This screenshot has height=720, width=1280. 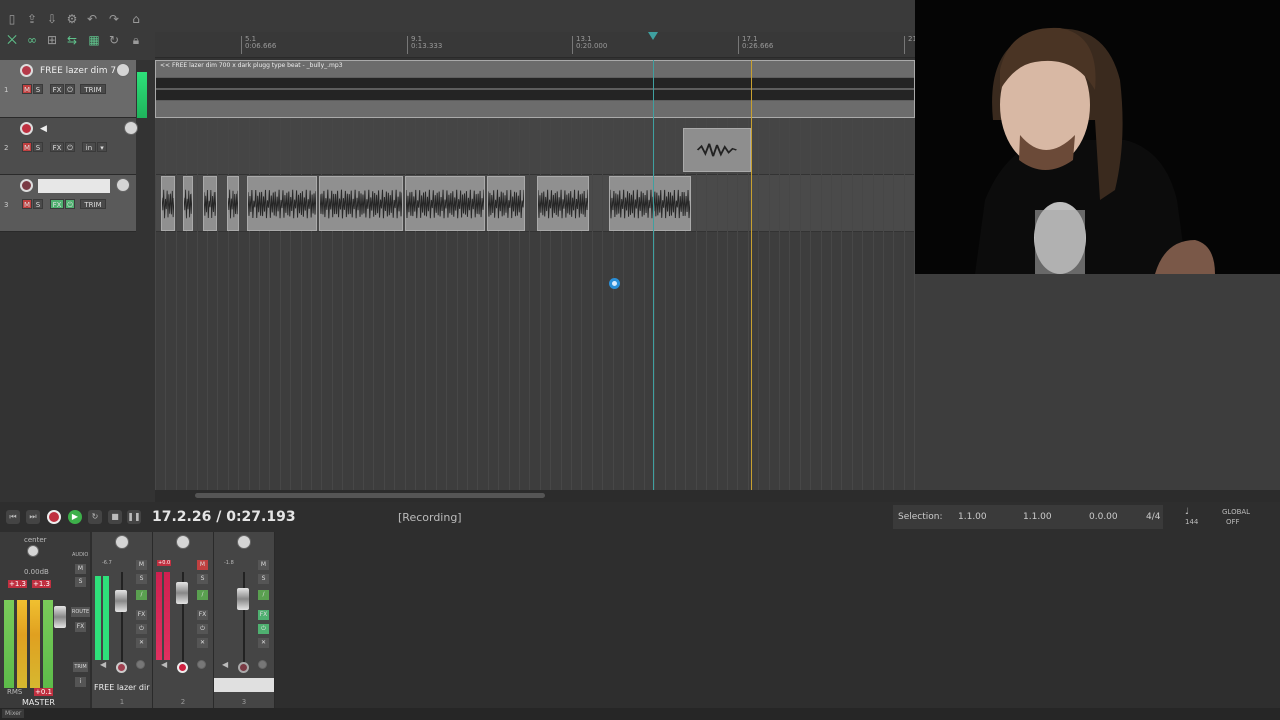 I want to click on go-to-end-icon: ⏭, so click(x=33, y=517).